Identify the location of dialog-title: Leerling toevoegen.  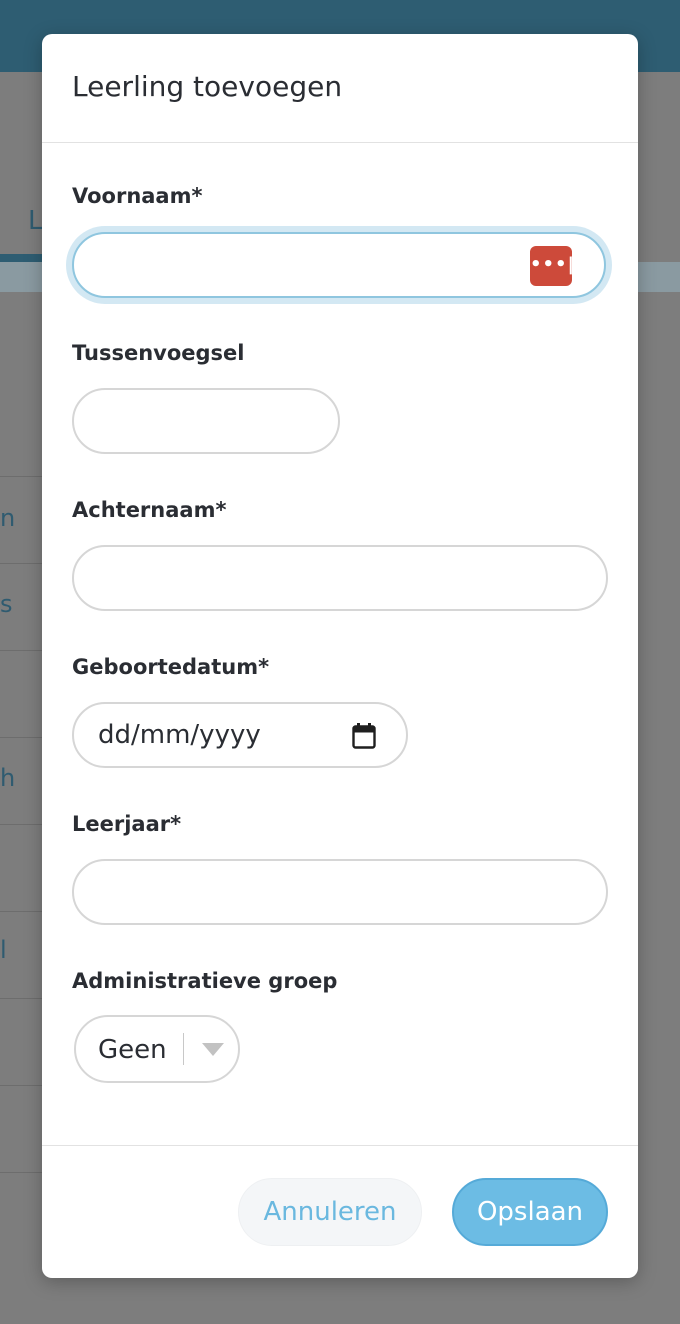
(207, 86).